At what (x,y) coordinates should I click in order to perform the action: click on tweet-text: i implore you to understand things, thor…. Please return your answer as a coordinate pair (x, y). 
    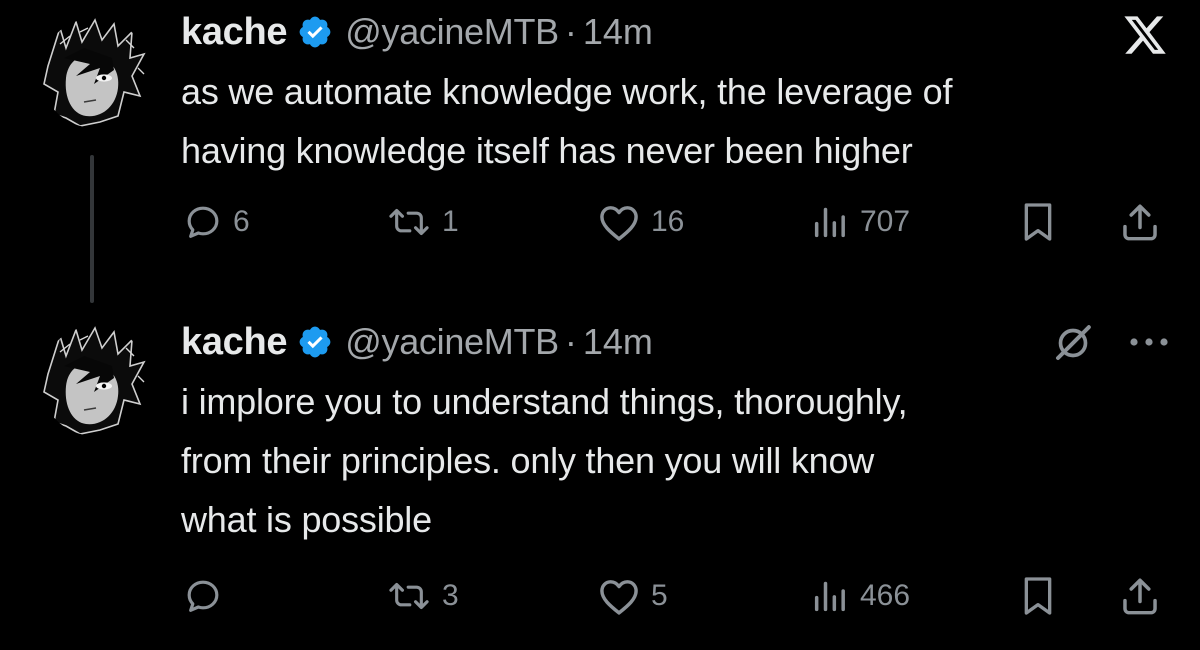
    Looking at the image, I should click on (544, 460).